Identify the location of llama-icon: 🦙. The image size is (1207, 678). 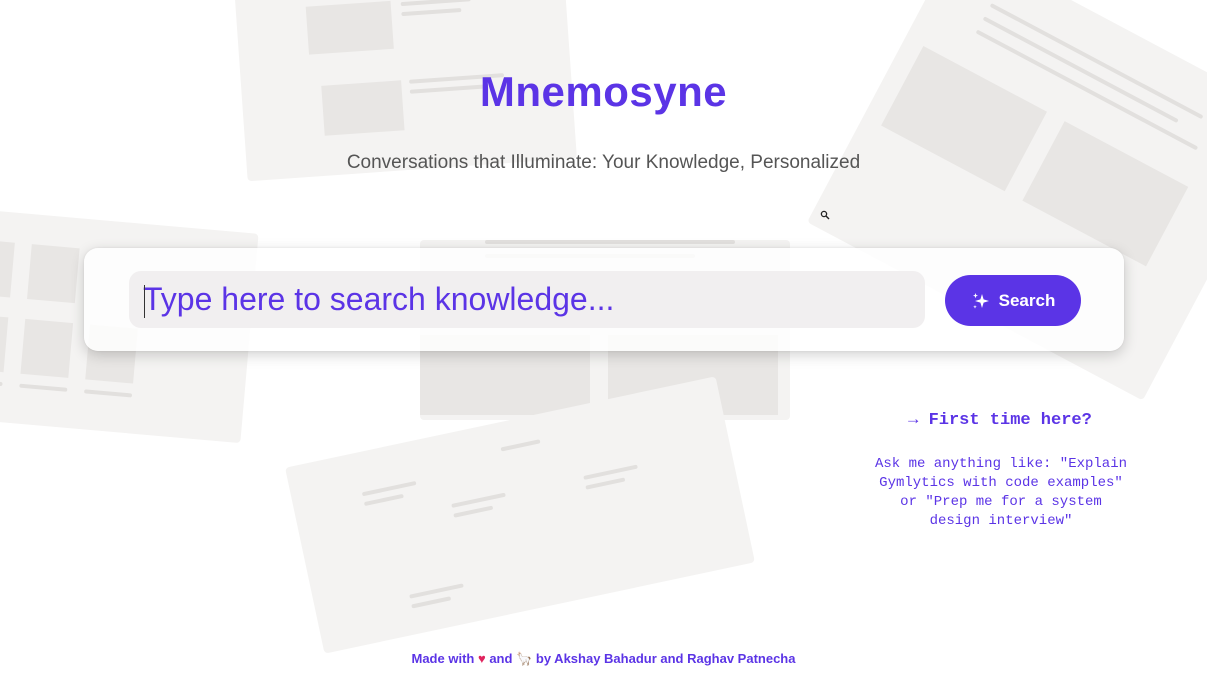
(524, 658).